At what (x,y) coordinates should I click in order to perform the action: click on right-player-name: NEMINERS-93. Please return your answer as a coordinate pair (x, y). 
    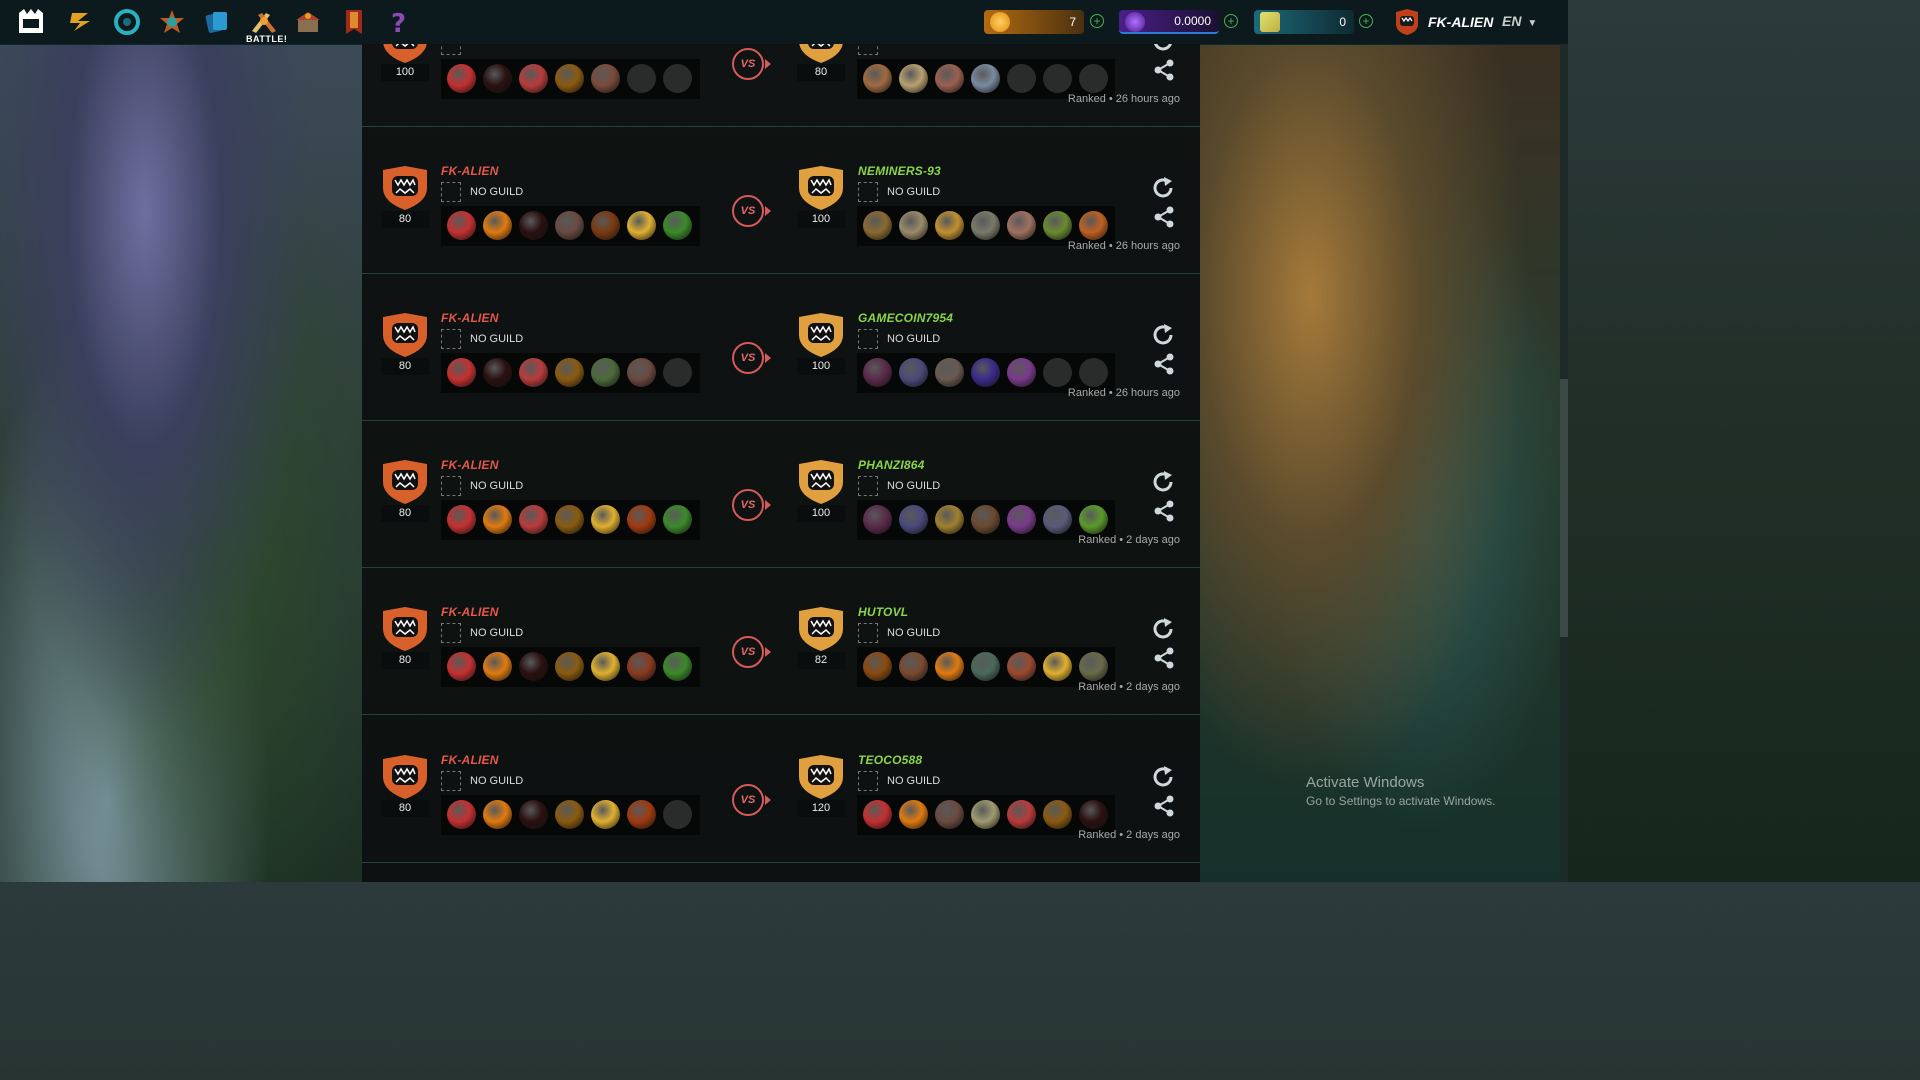
    Looking at the image, I should click on (899, 171).